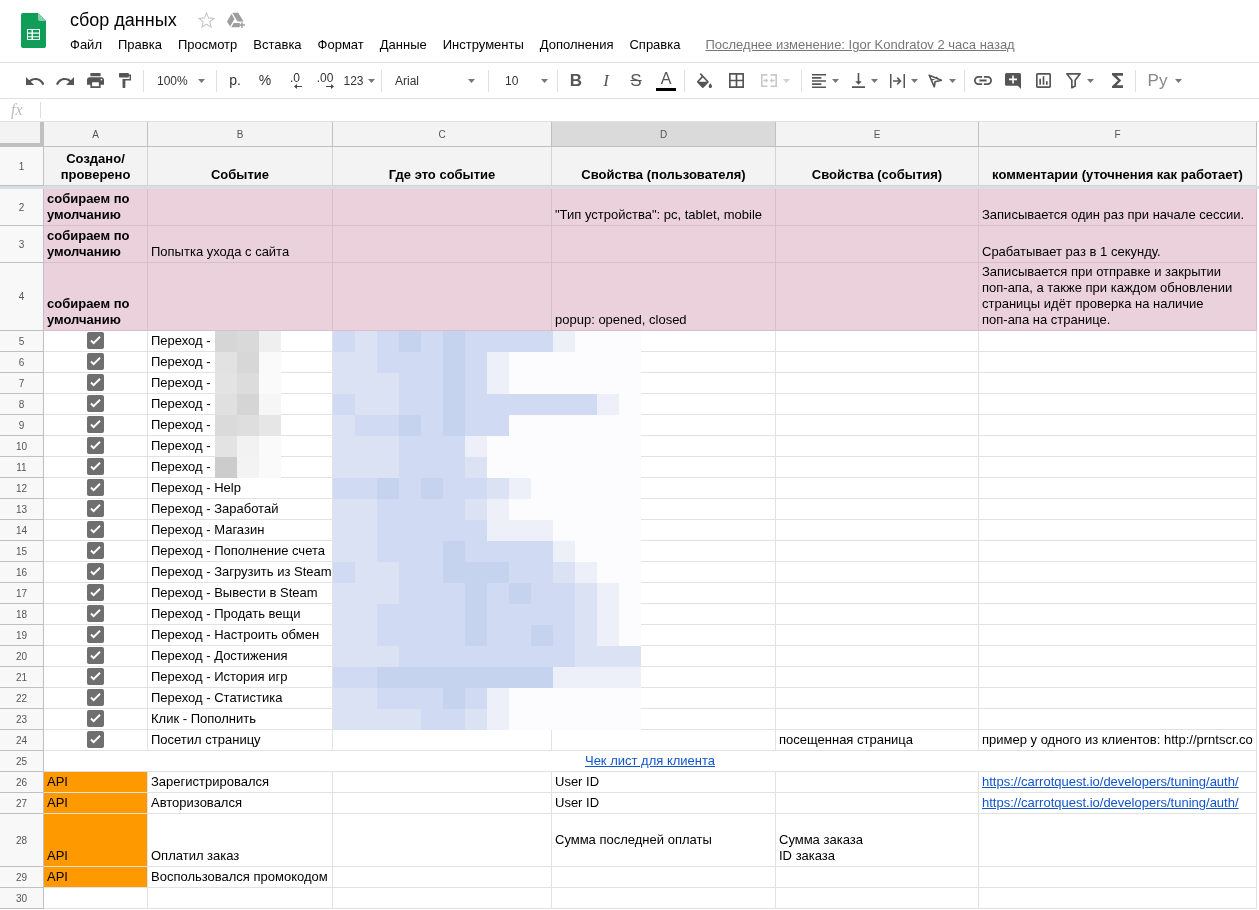 Image resolution: width=1259 pixels, height=910 pixels. Describe the element at coordinates (139, 45) in the screenshot. I see `menu-item: Правка` at that location.